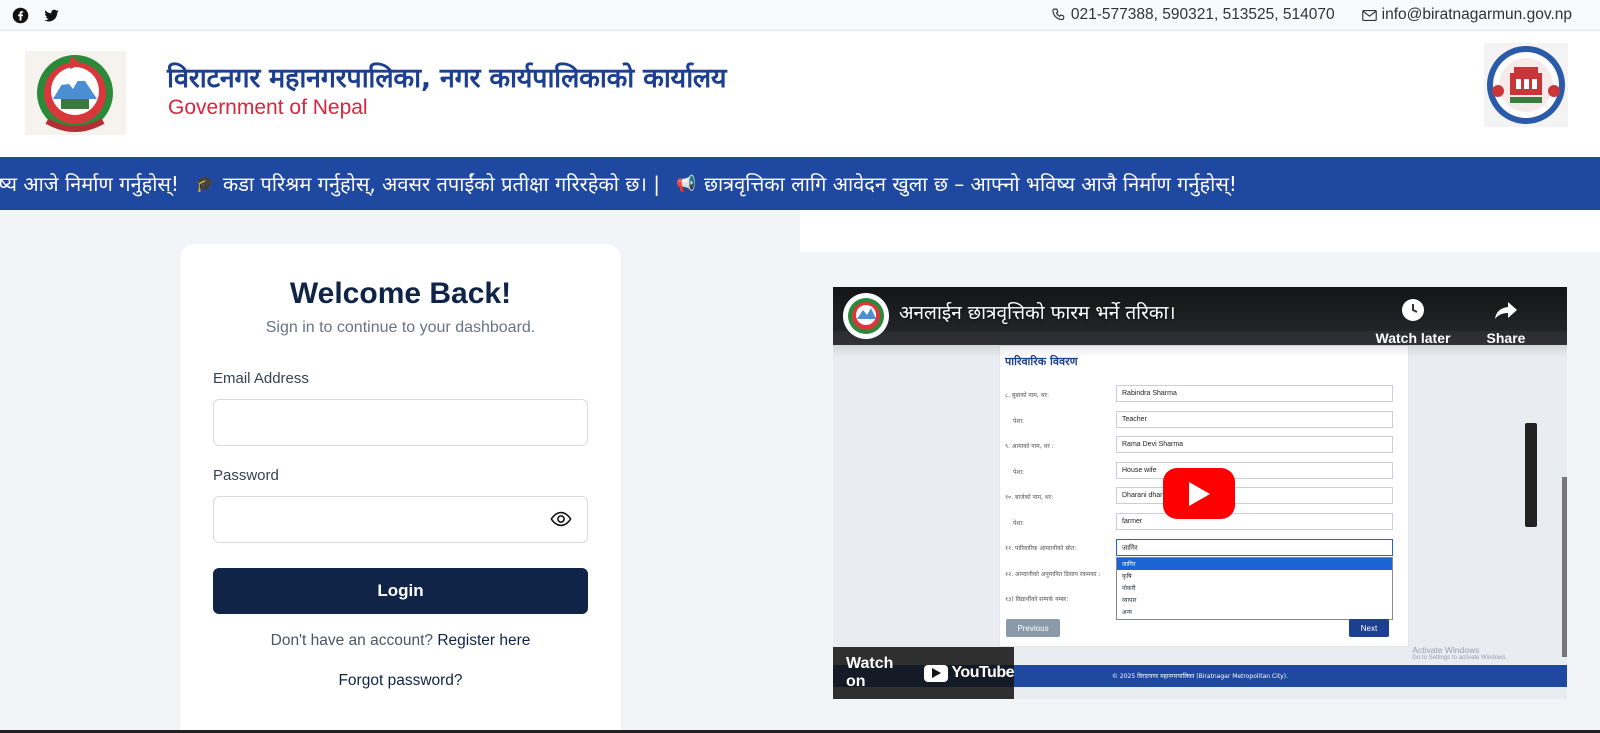 Image resolution: width=1600 pixels, height=733 pixels. What do you see at coordinates (1041, 548) in the screenshot?
I see `video-form-label: ११. पारिवारिक आम्दानीको स्रोत:` at bounding box center [1041, 548].